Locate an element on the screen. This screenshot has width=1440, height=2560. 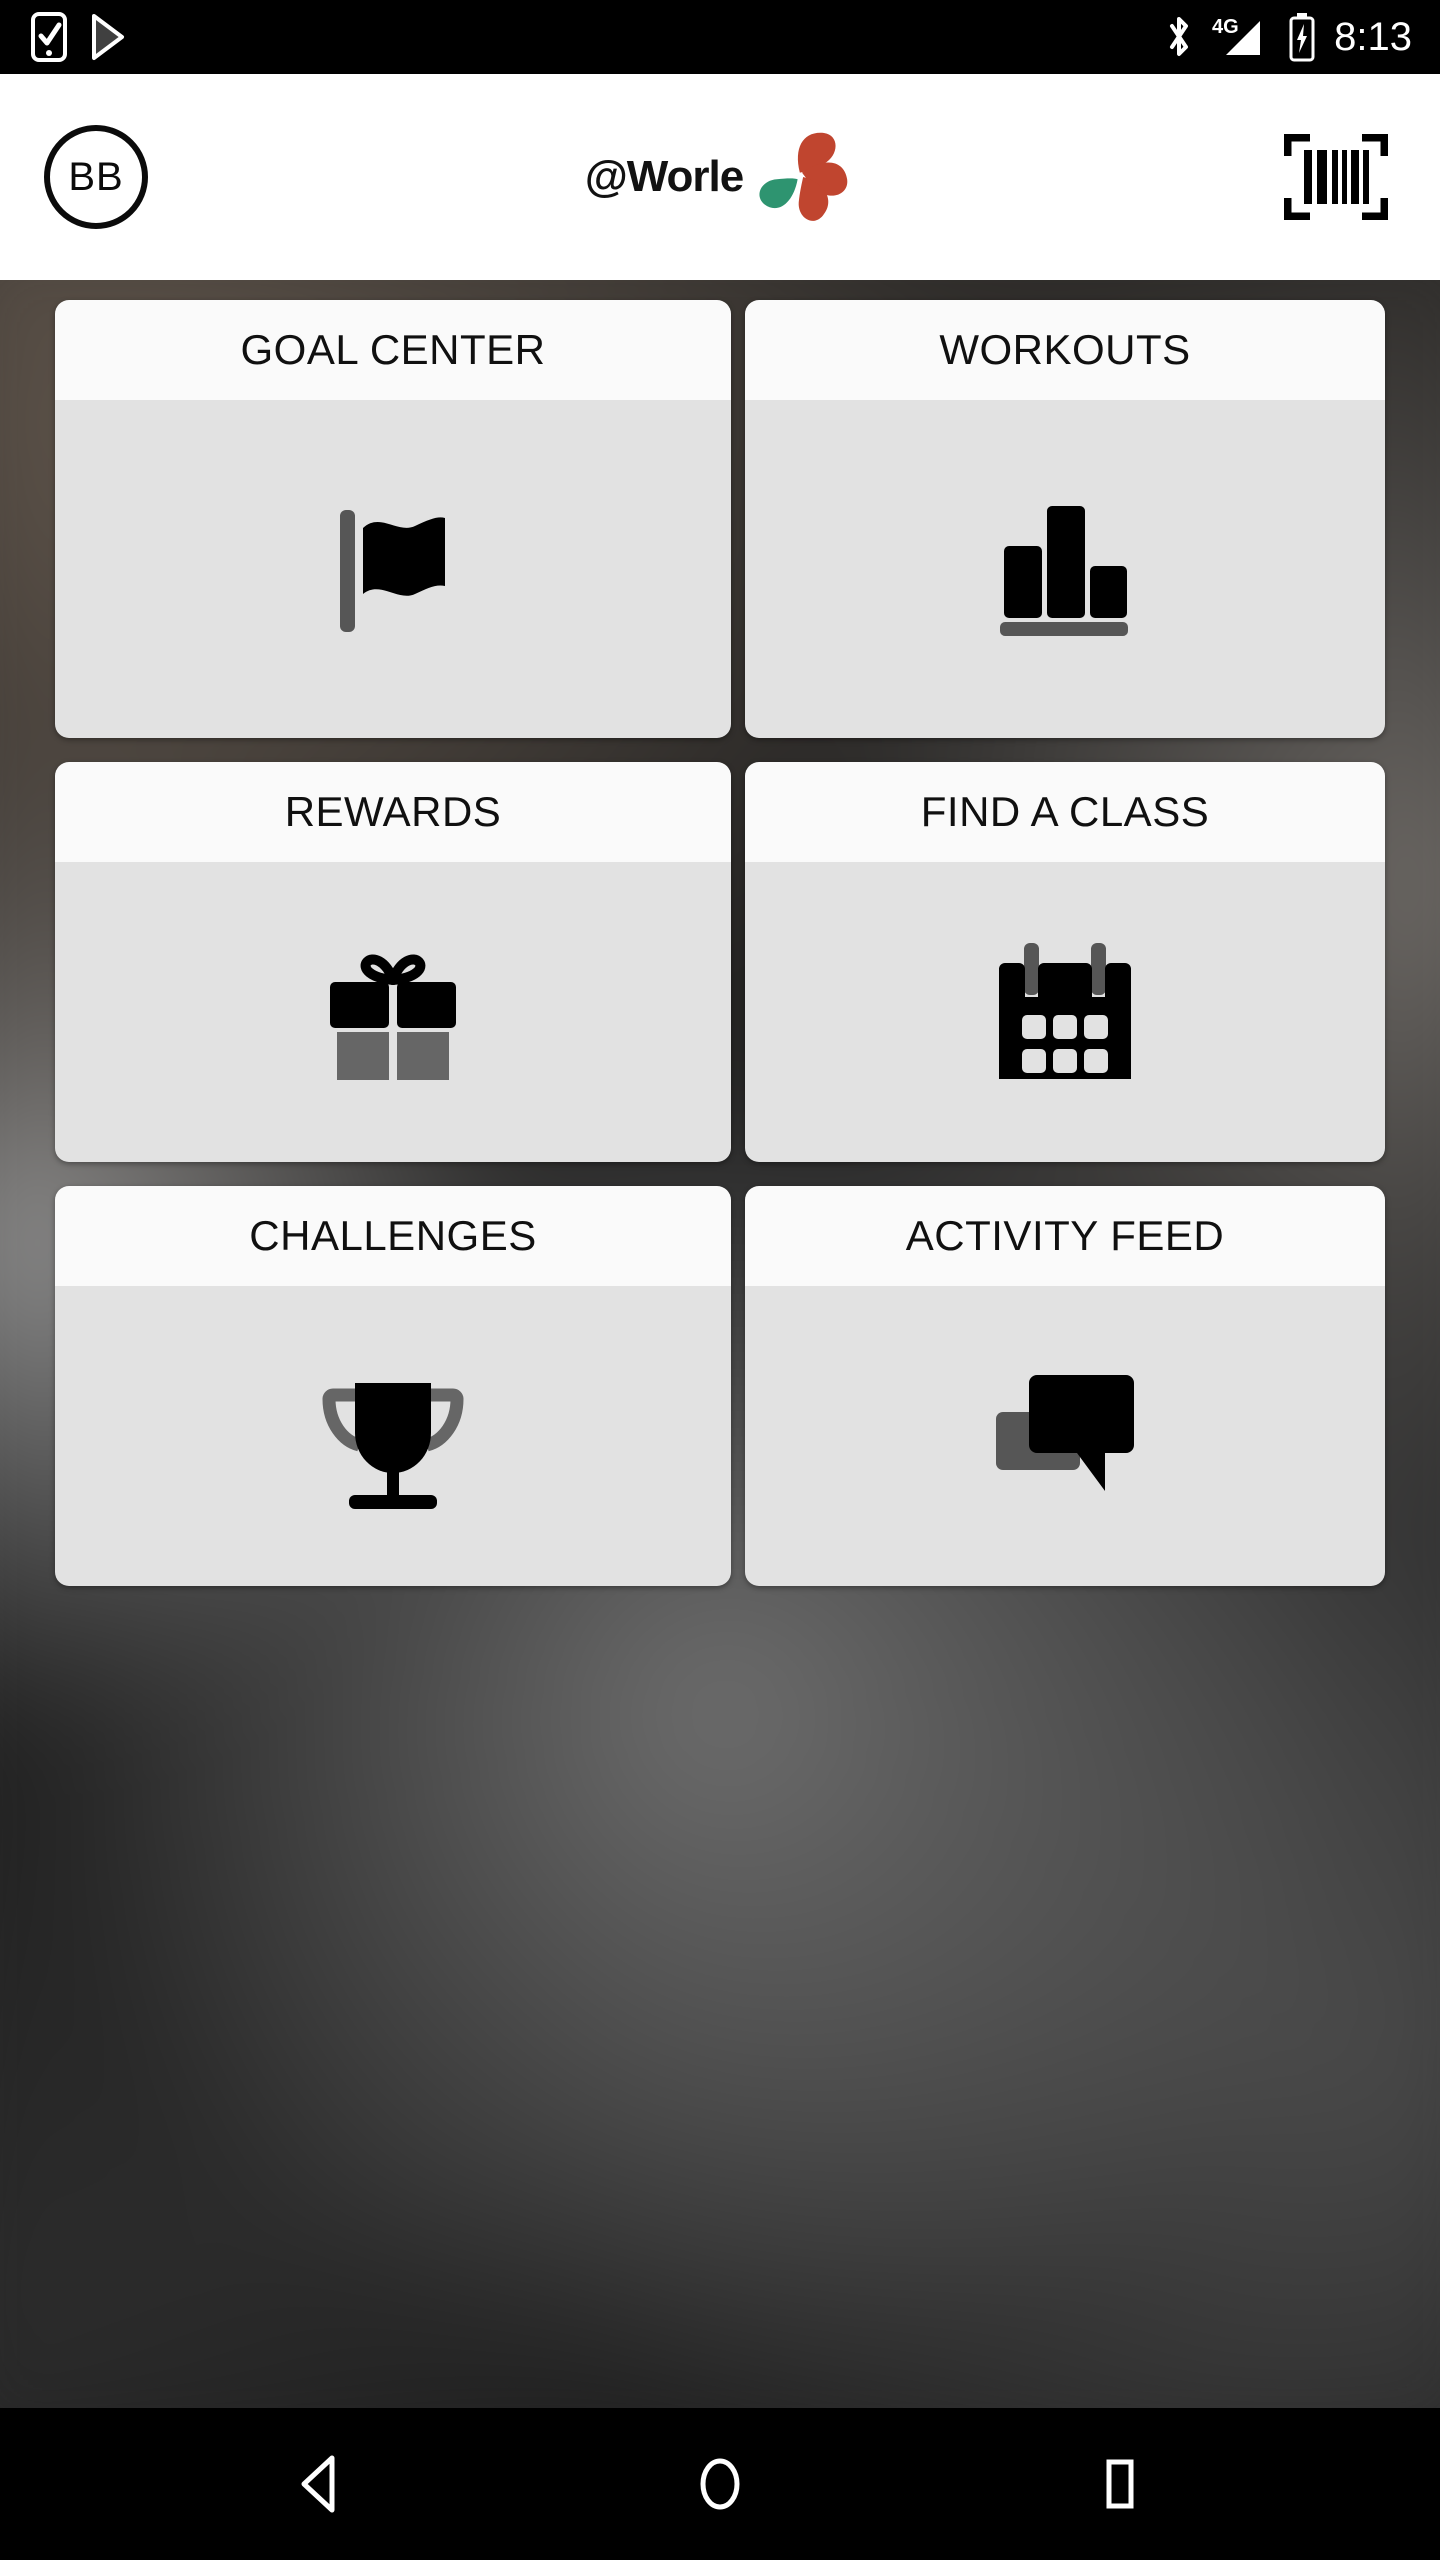
calendar-icon is located at coordinates (1065, 1012).